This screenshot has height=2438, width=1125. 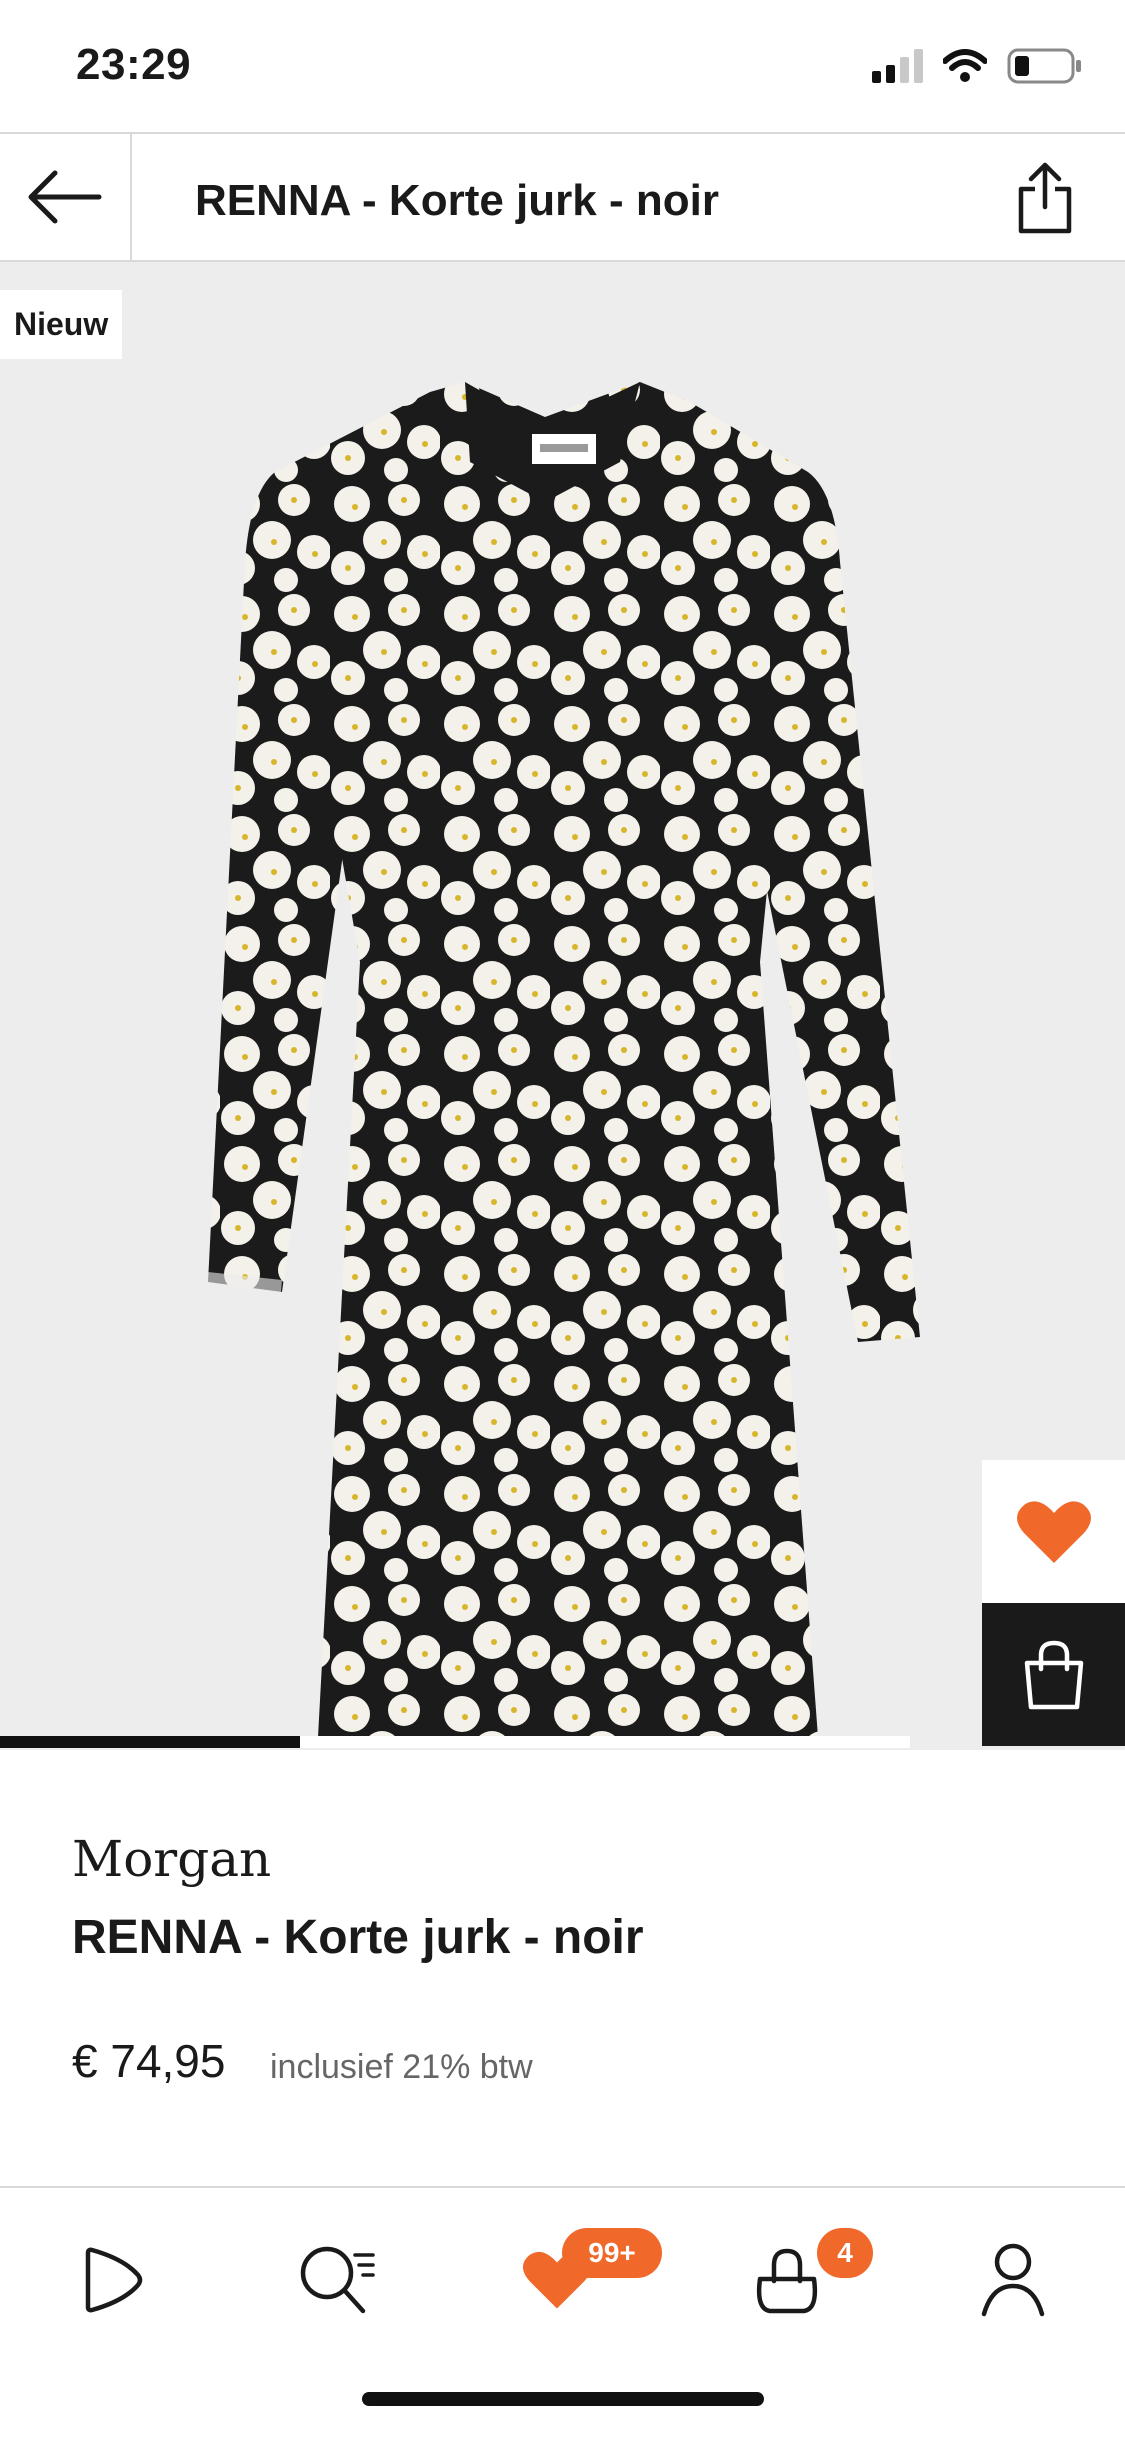 I want to click on share-icon, so click(x=1045, y=198).